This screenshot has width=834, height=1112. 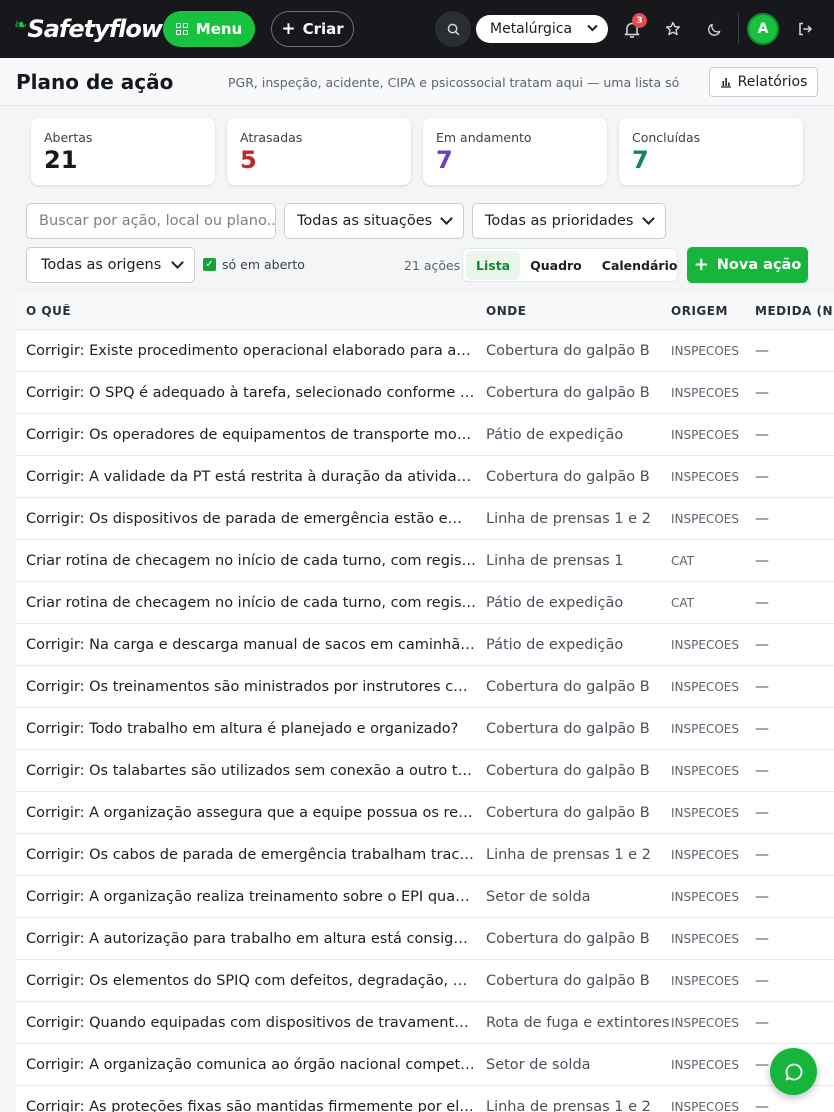 What do you see at coordinates (569, 221) in the screenshot?
I see `priority-select: Todas as prioridades` at bounding box center [569, 221].